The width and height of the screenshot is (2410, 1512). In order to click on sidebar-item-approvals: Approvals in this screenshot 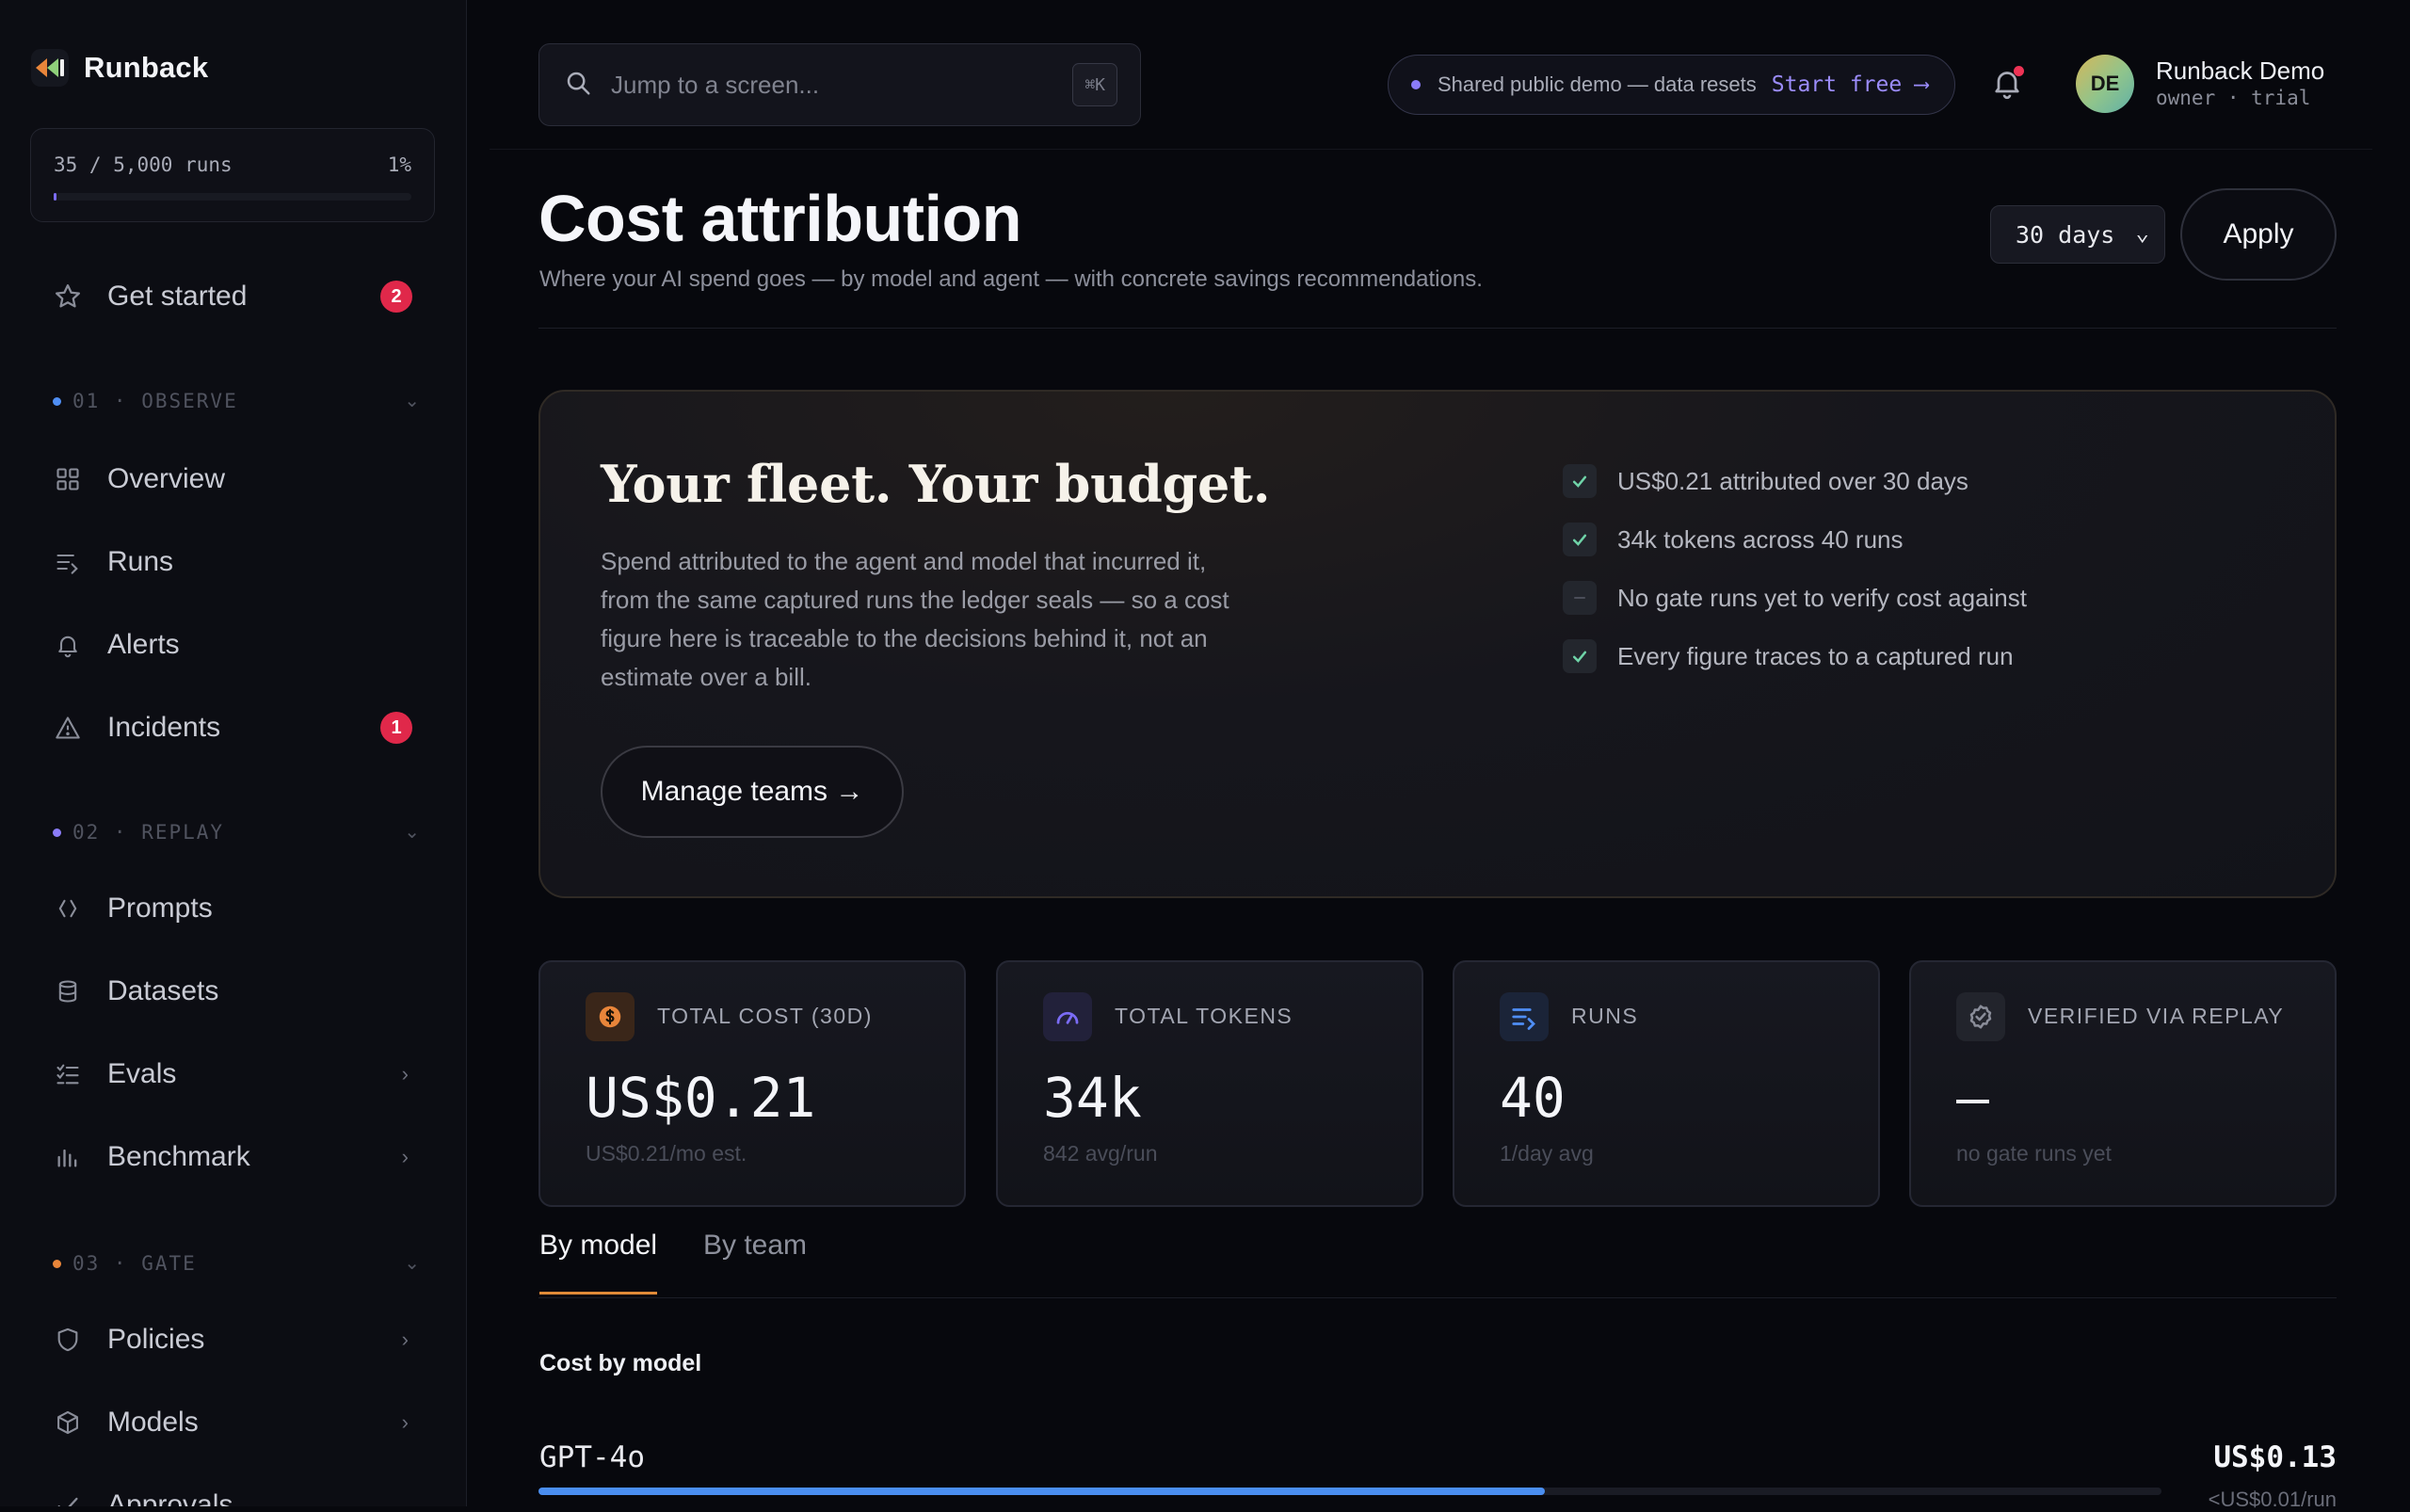, I will do `click(232, 1490)`.